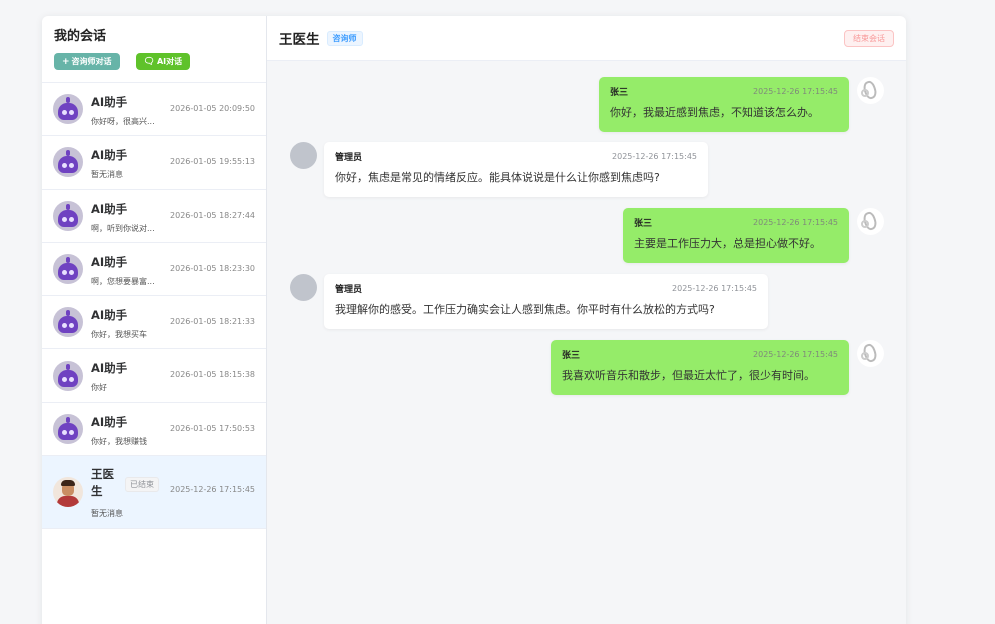 The image size is (995, 624). Describe the element at coordinates (154, 49) in the screenshot. I see `sidebar-header: 我的会话 + 咨询师对话 🗨︎ AI对话` at that location.